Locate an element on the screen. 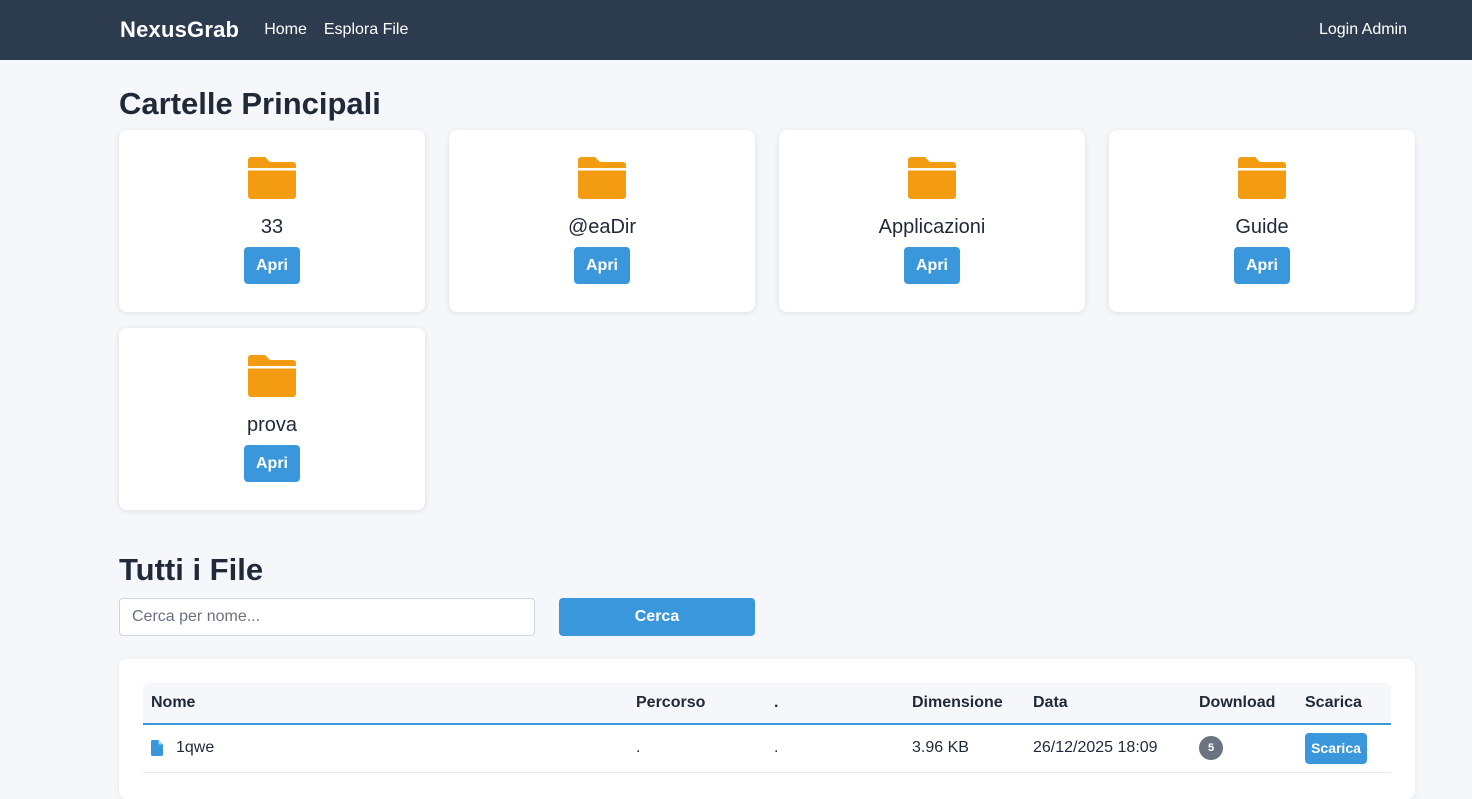 This screenshot has width=1472, height=799. folder-card: Applicazioni Apri is located at coordinates (932, 221).